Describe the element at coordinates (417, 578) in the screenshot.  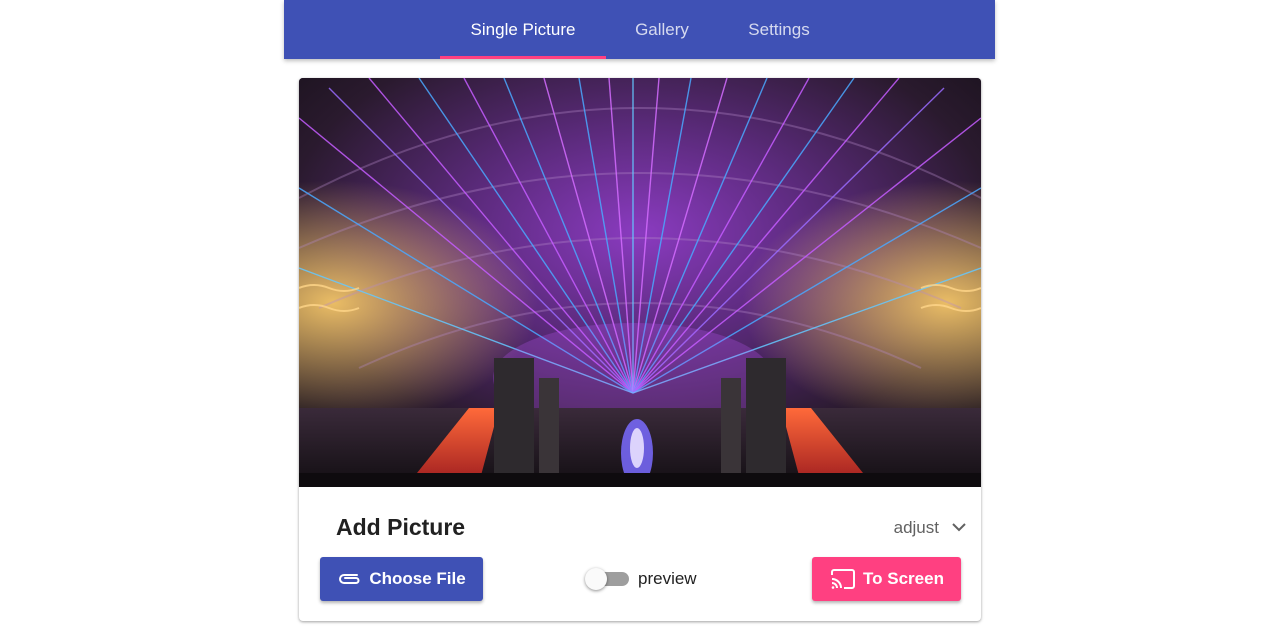
I see `choose-file-label: Choose File` at that location.